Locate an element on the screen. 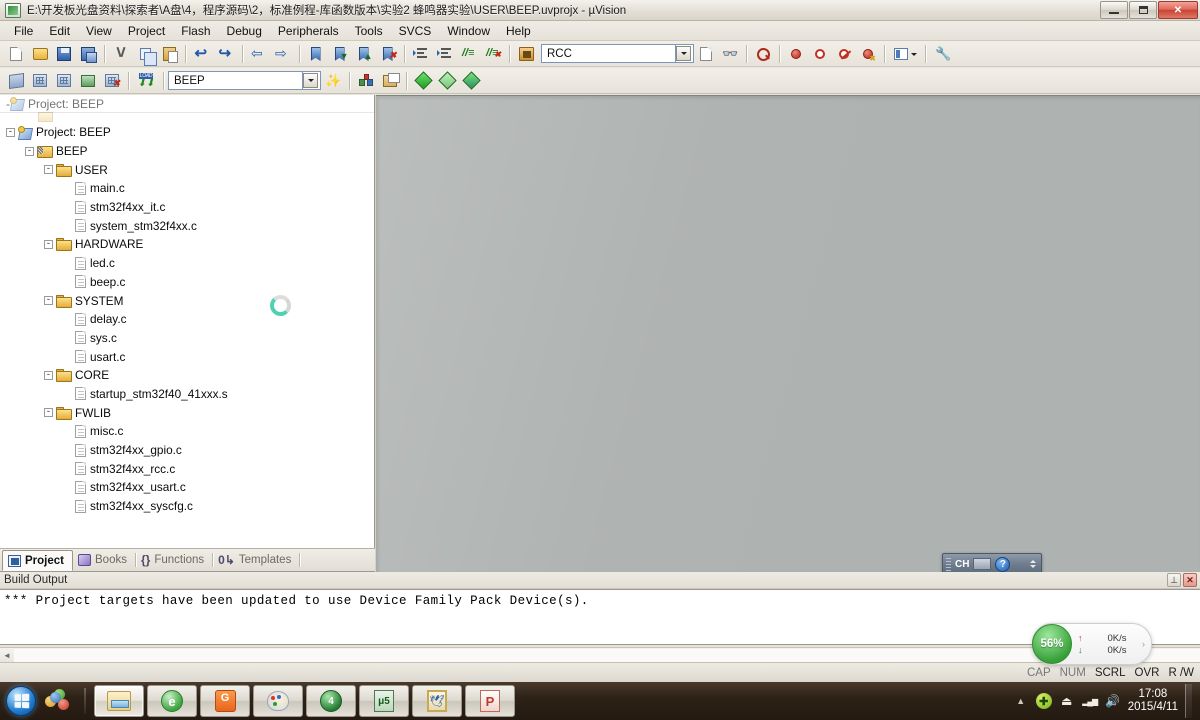 Image resolution: width=1200 pixels, height=720 pixels. menu-svcs: SVCS is located at coordinates (415, 31).